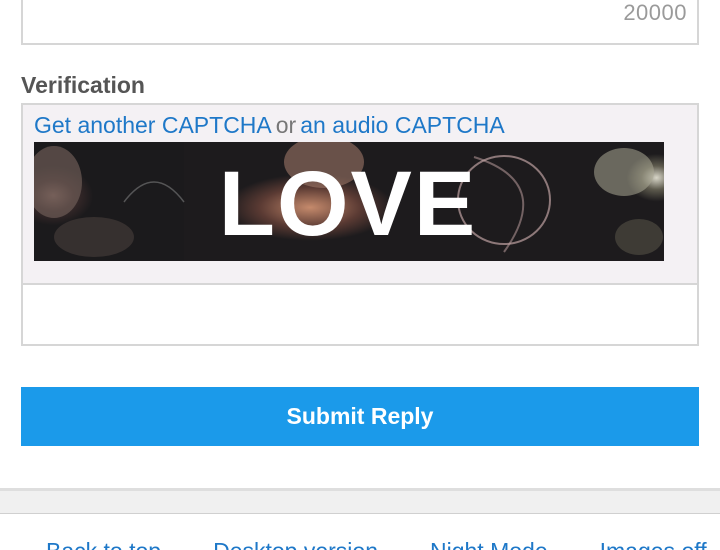 The width and height of the screenshot is (720, 550). What do you see at coordinates (655, 12) in the screenshot?
I see `character-limit-value: 20000` at bounding box center [655, 12].